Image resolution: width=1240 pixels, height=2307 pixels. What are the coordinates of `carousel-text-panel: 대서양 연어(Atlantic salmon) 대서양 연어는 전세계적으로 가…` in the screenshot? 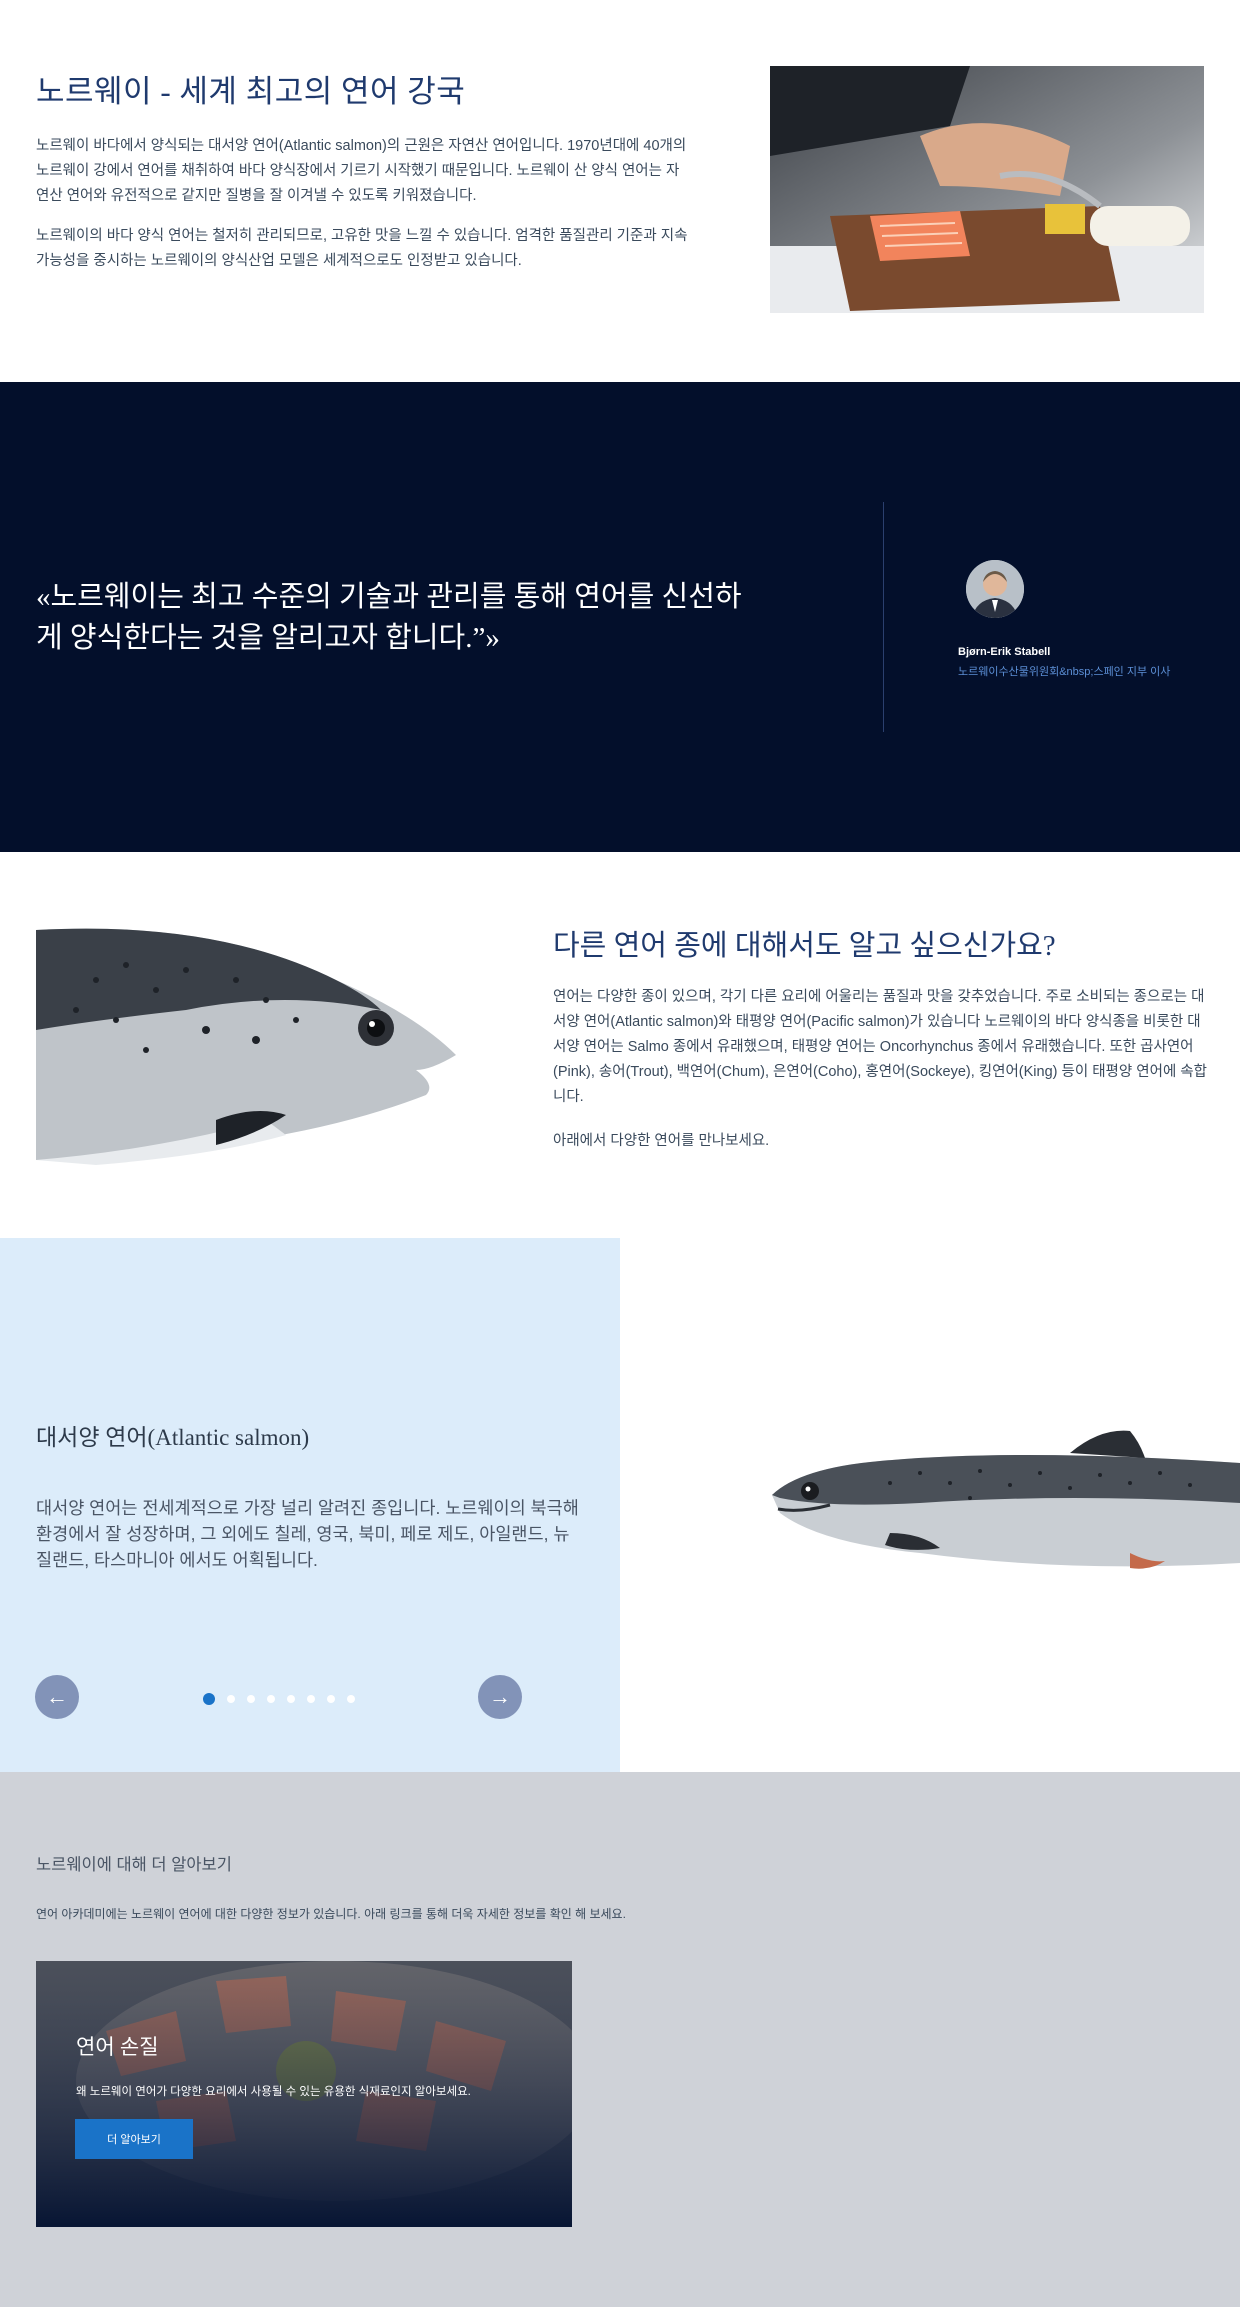 It's located at (310, 1505).